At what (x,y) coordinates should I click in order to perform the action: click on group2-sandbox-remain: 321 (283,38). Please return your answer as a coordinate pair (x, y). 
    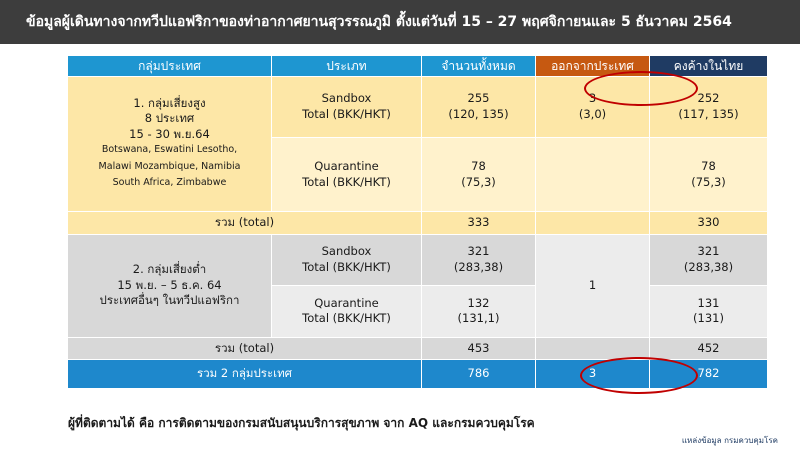
    Looking at the image, I should click on (708, 260).